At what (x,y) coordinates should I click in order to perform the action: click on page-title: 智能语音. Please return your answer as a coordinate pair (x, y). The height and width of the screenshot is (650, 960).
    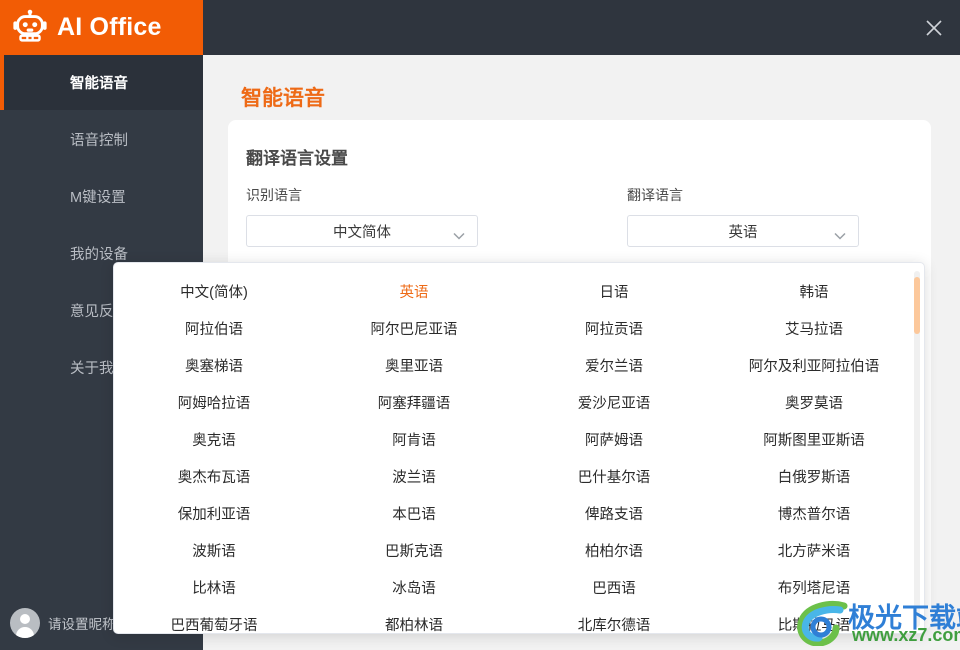
    Looking at the image, I should click on (283, 98).